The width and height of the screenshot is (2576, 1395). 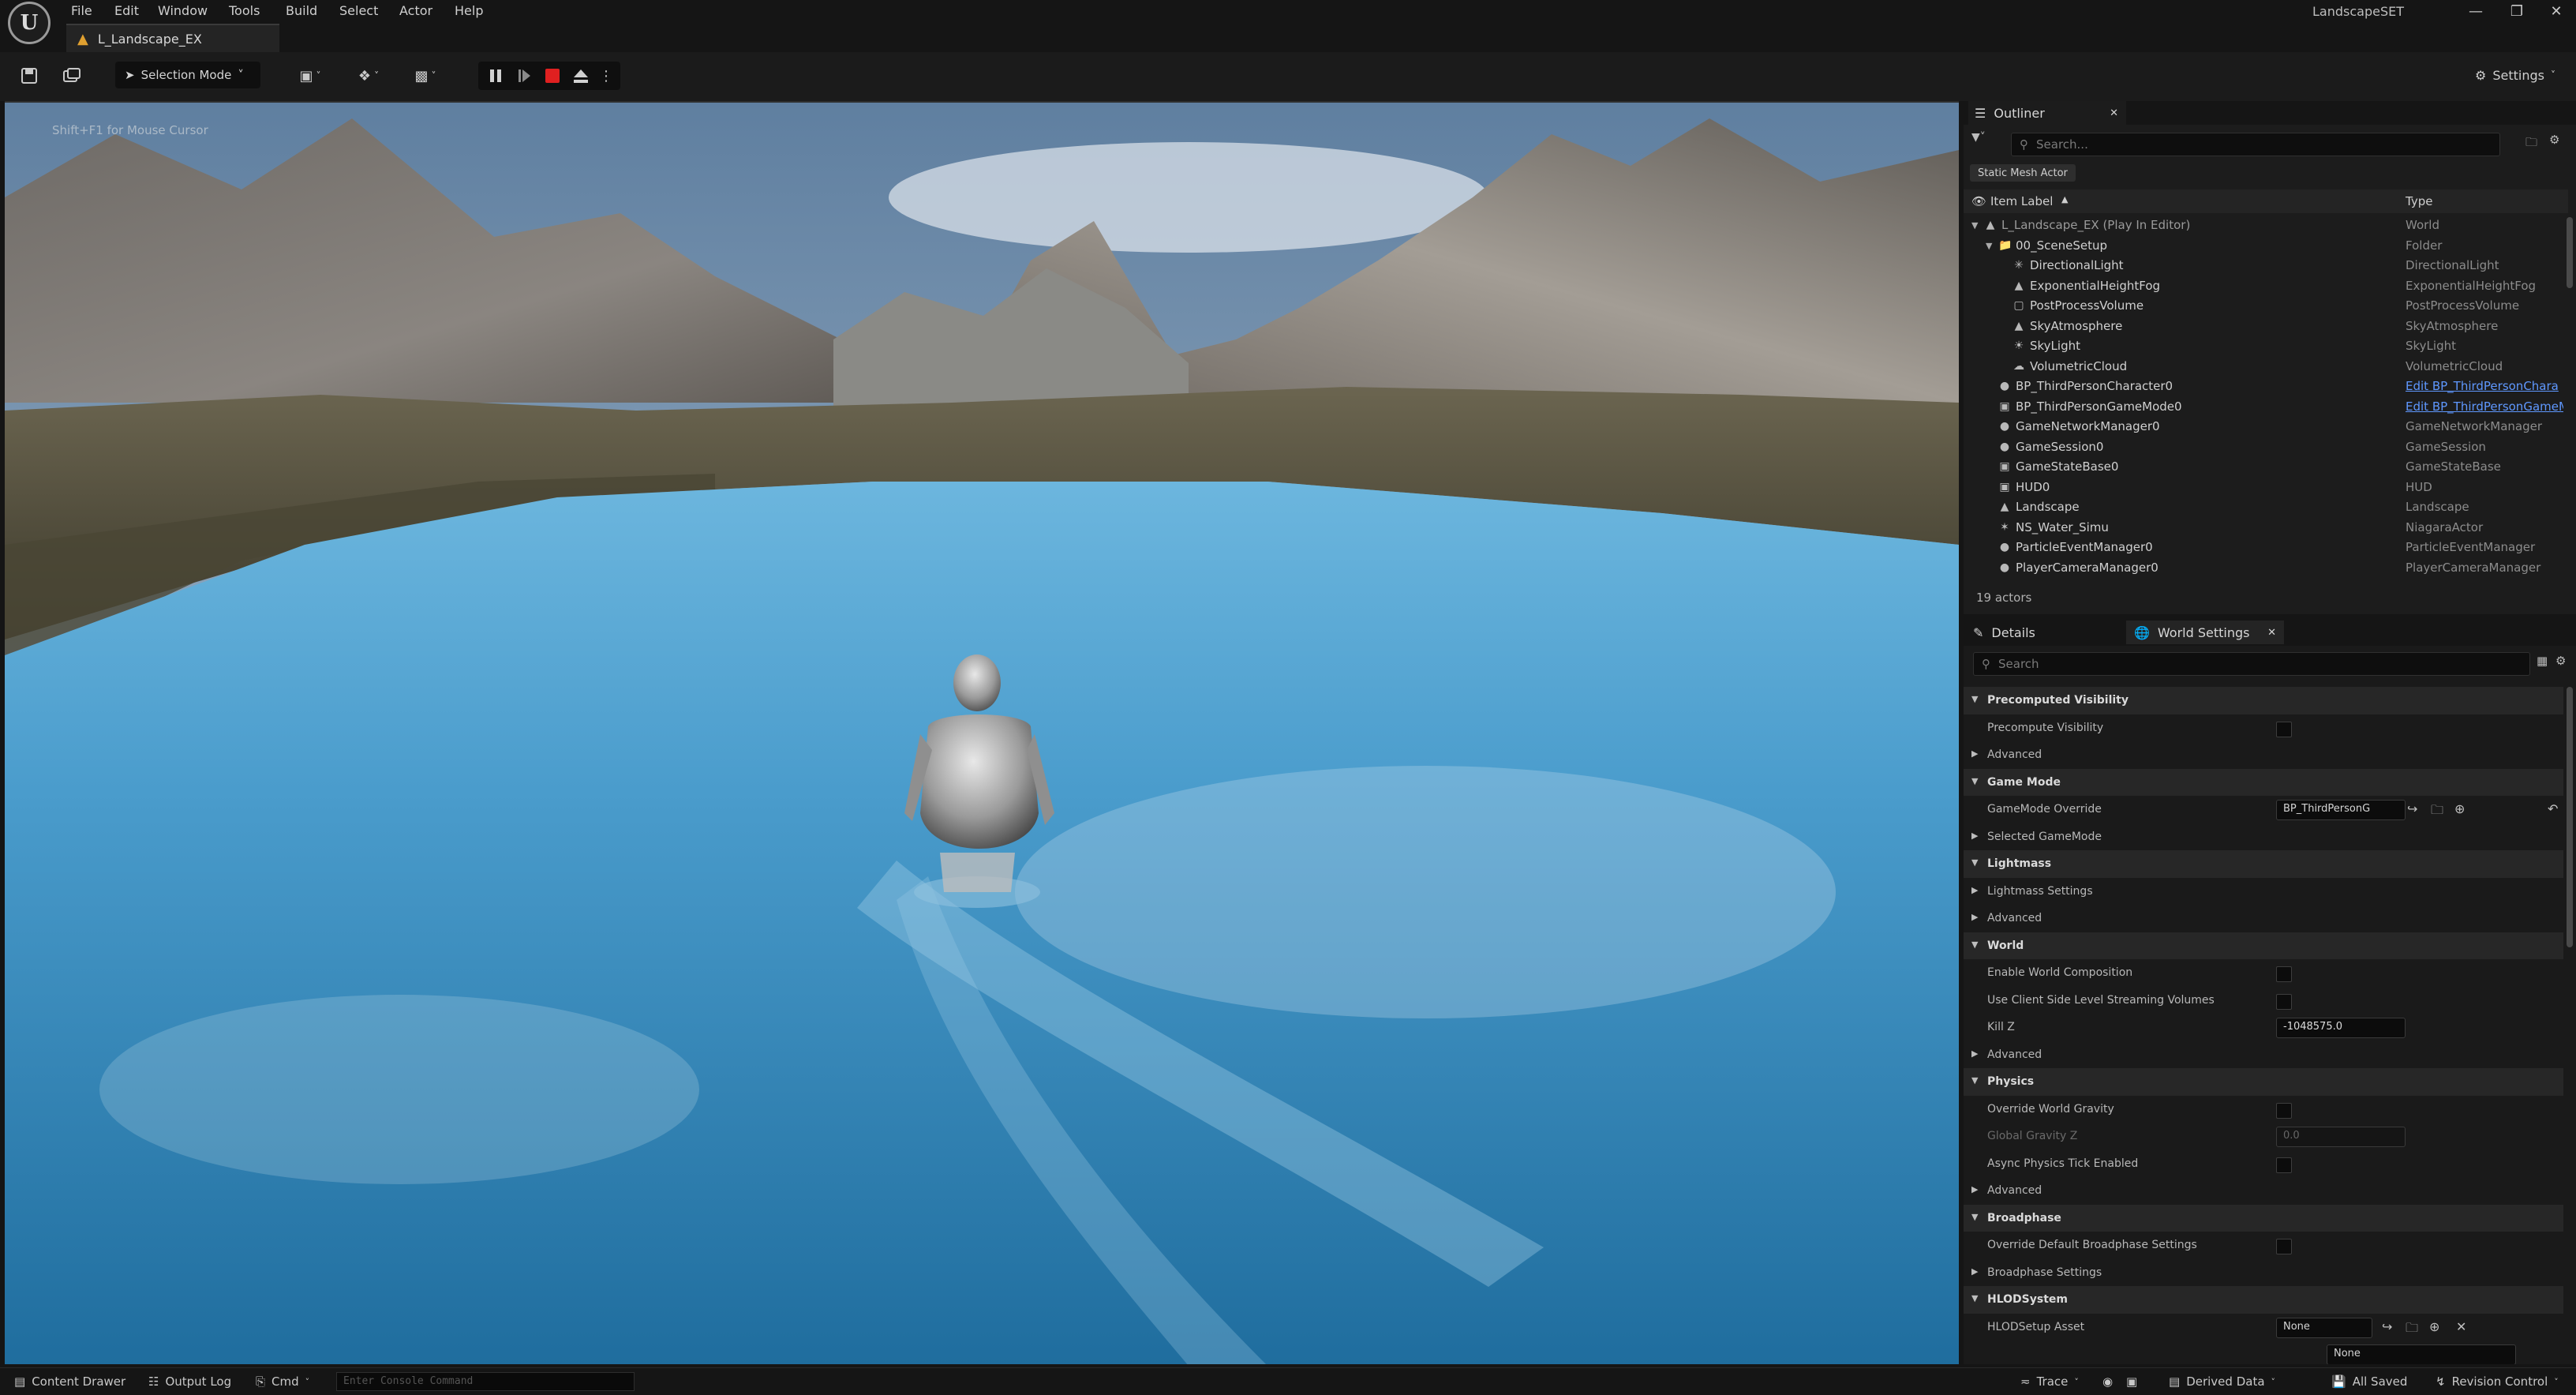 I want to click on details-property-row: ▶ Selected GameMode, so click(x=2263, y=837).